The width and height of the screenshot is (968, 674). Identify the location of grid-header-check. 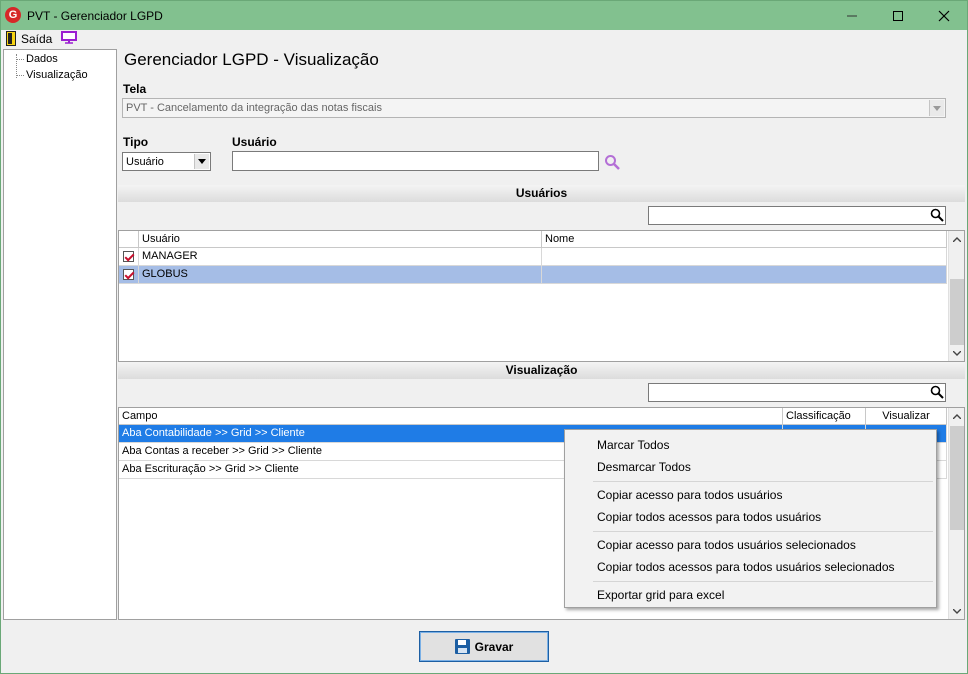
(129, 239).